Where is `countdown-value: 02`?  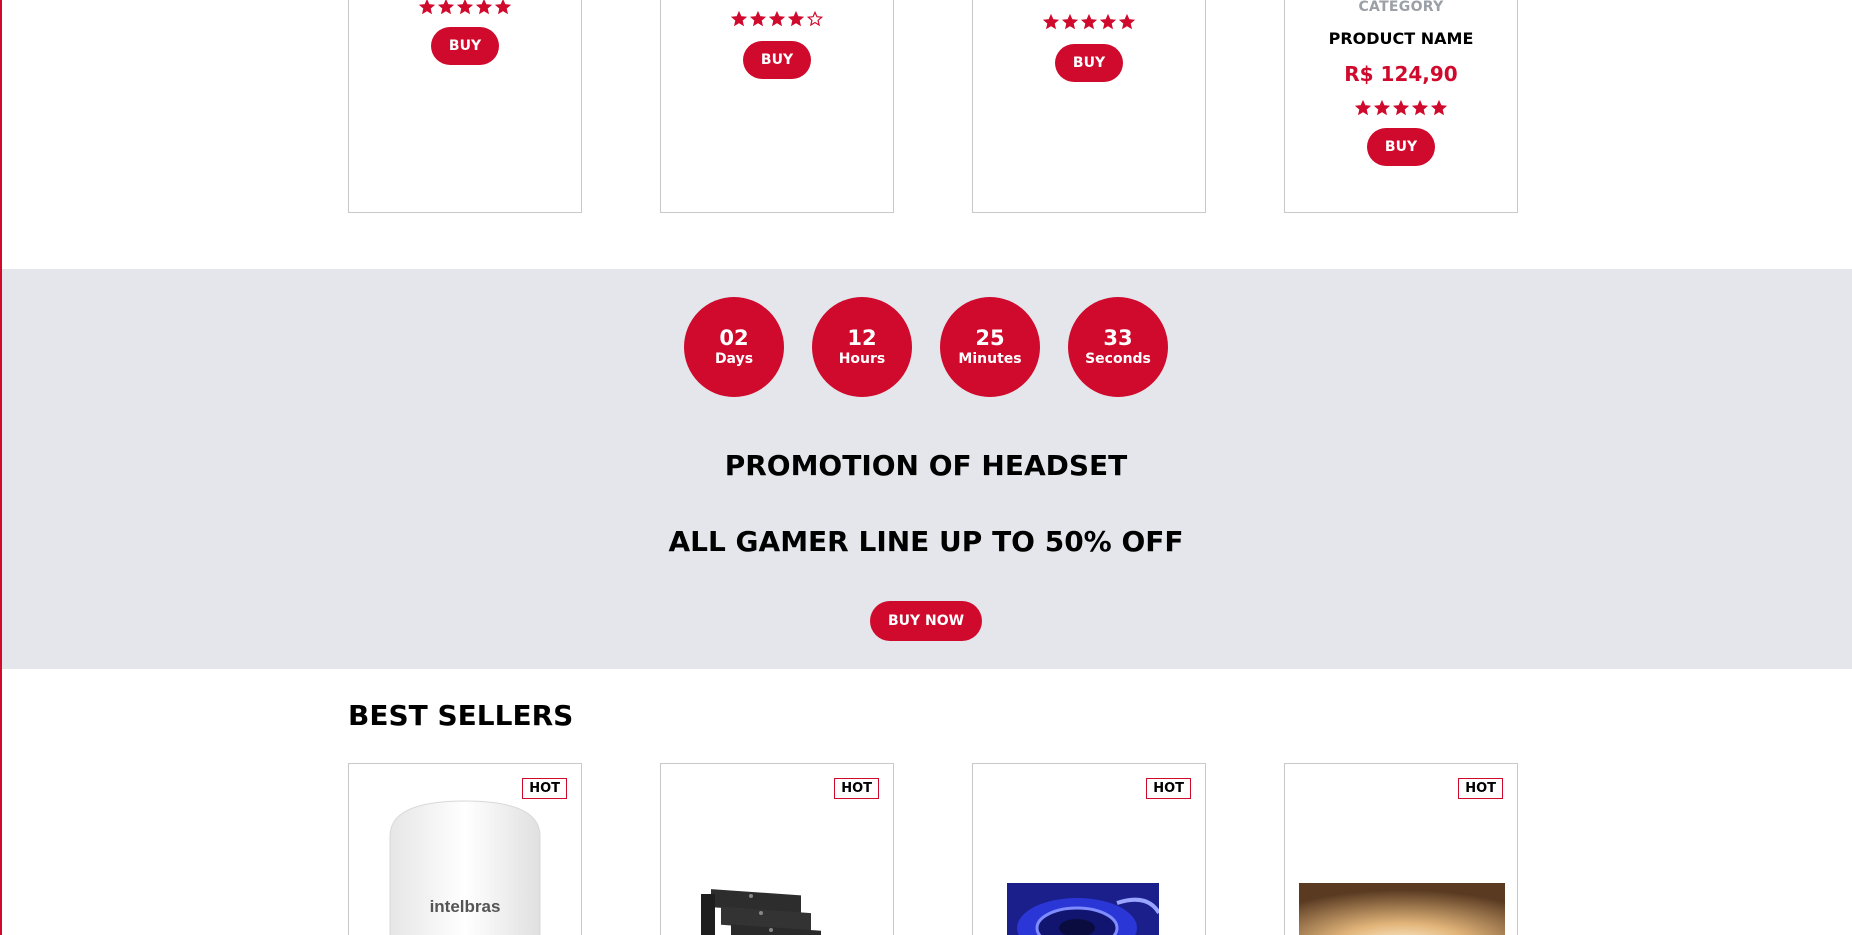 countdown-value: 02 is located at coordinates (734, 338).